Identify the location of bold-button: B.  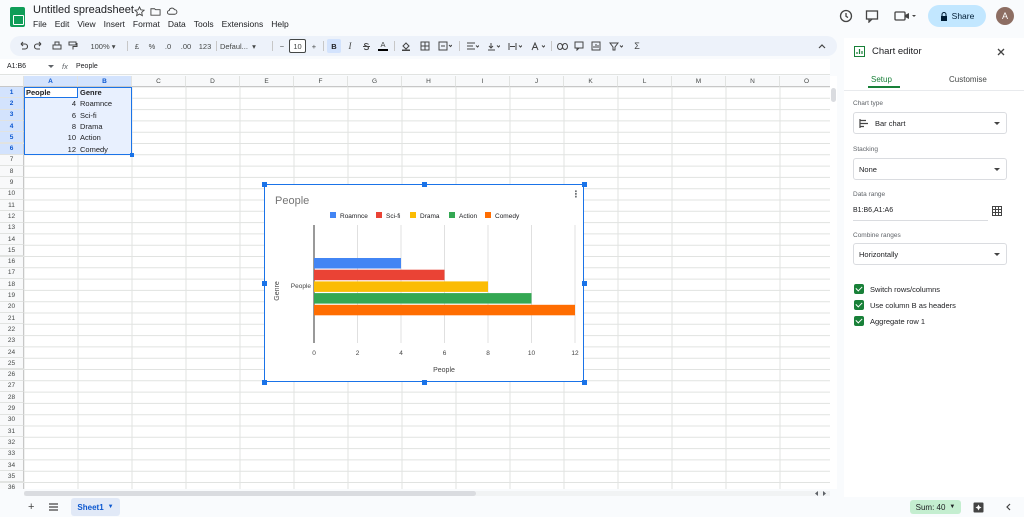
(334, 46).